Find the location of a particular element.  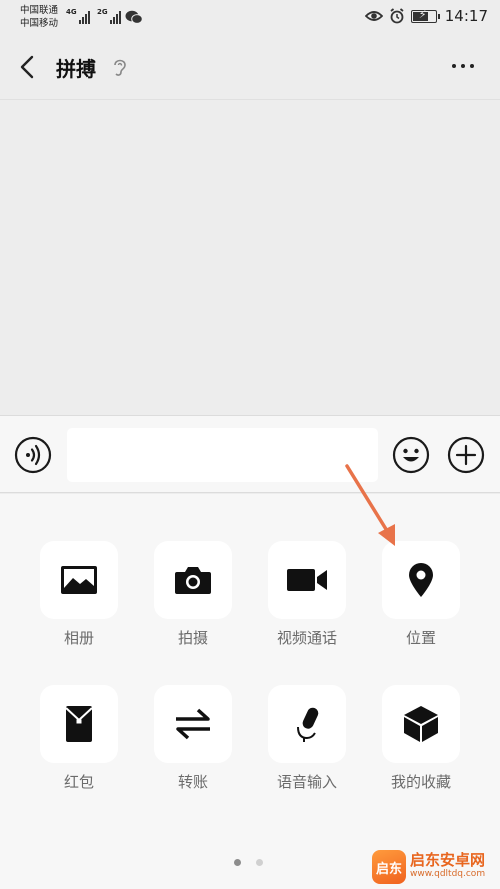

video-call-label: 视频通话 is located at coordinates (306, 638).